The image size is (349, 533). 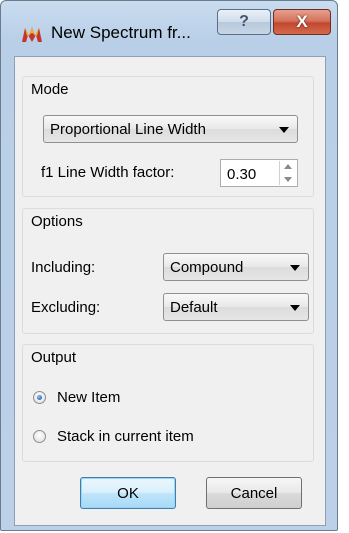 What do you see at coordinates (50, 89) in the screenshot?
I see `mode-group-title: Mode` at bounding box center [50, 89].